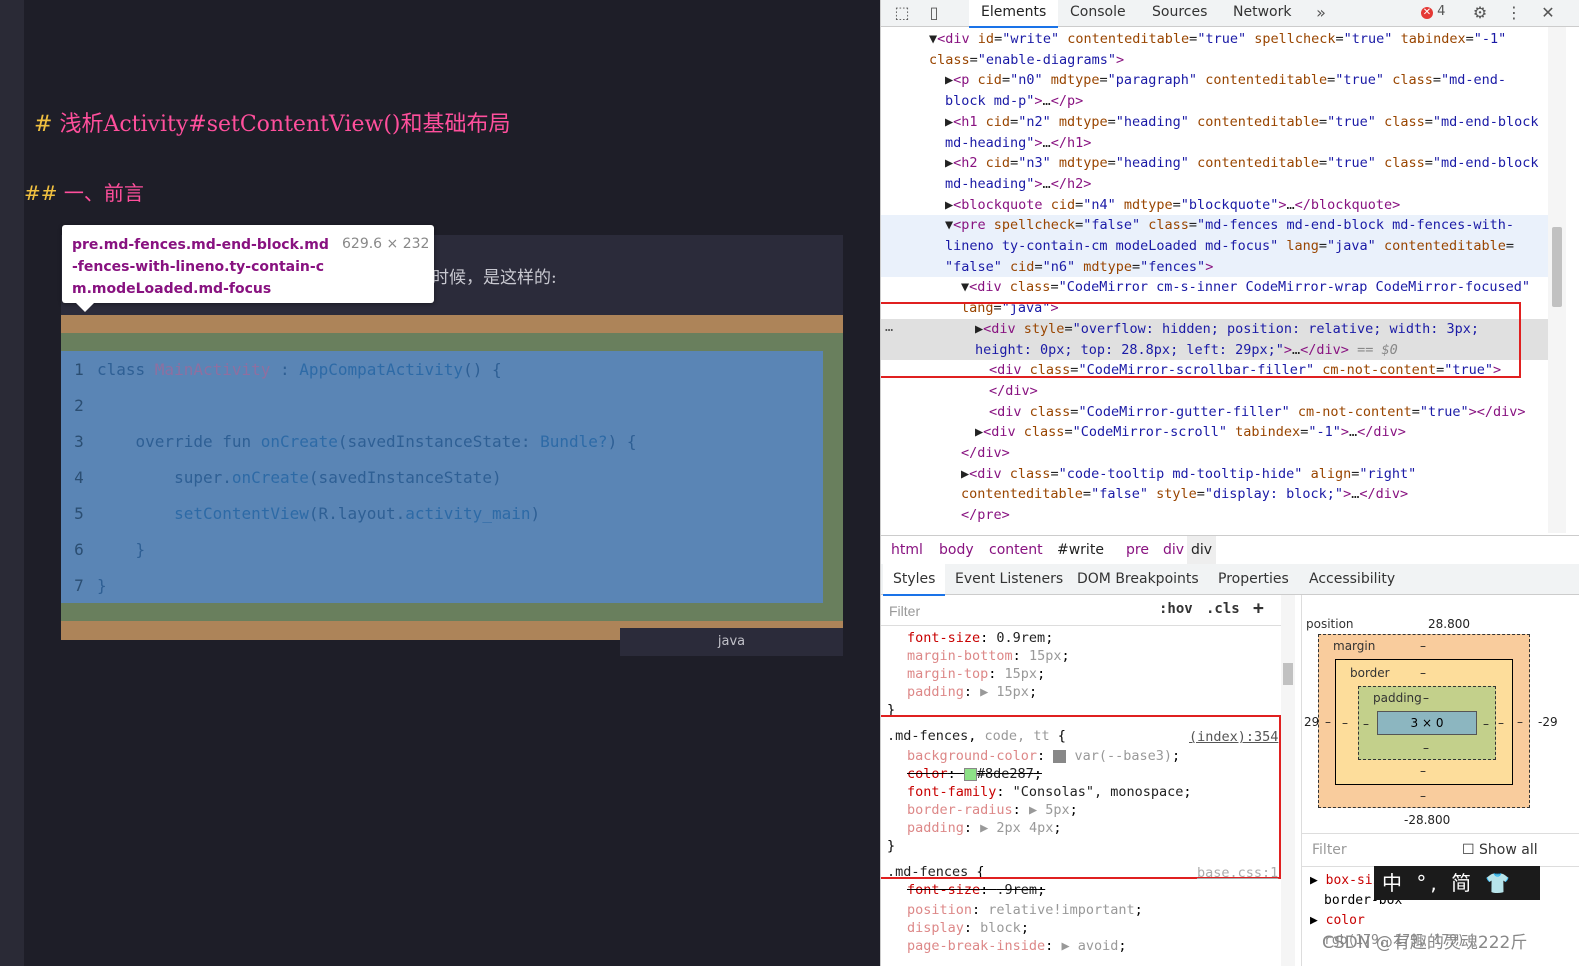 The height and width of the screenshot is (966, 1579). Describe the element at coordinates (1237, 873) in the screenshot. I see `rule-source-link-2: base.css:1` at that location.